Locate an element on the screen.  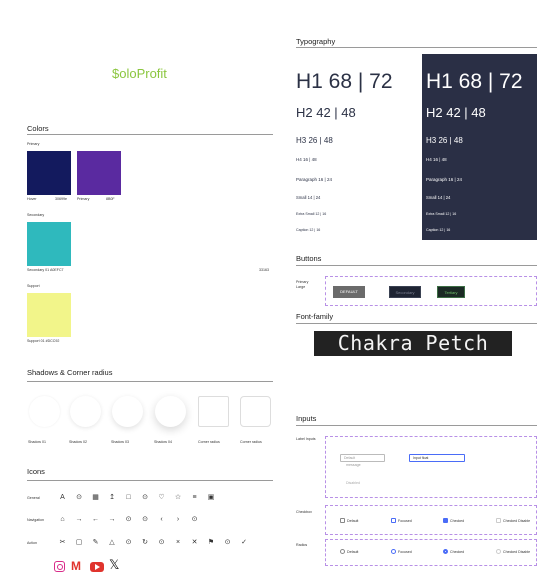
font-family-title: Font-family is located at coordinates (315, 316).